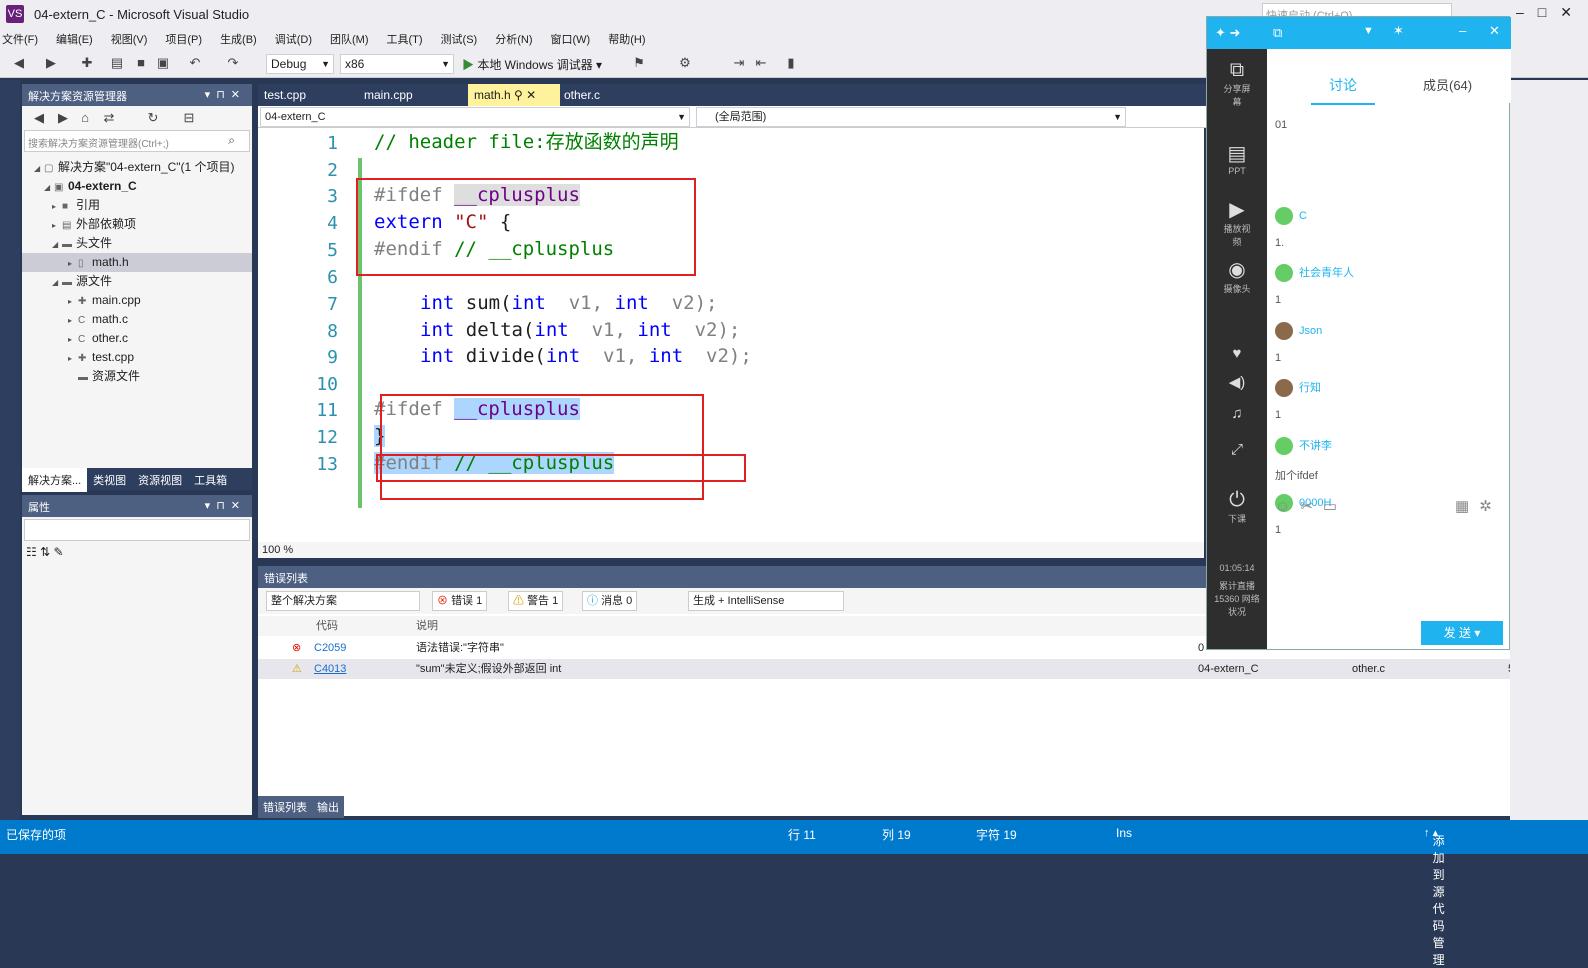 This screenshot has height=968, width=1588. Describe the element at coordinates (109, 480) in the screenshot. I see `panel-tab: 类视图` at that location.